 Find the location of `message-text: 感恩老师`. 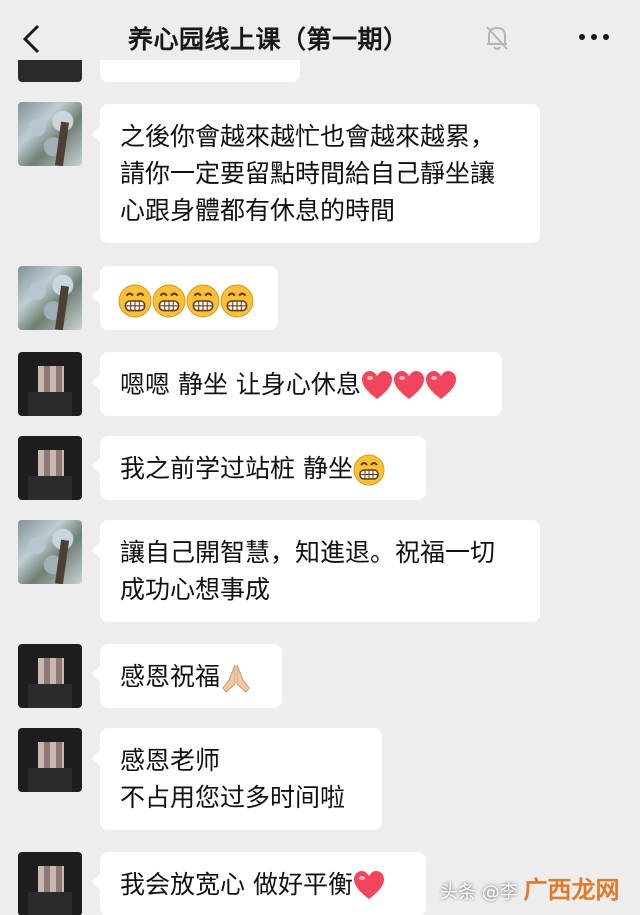

message-text: 感恩老师 is located at coordinates (170, 760).